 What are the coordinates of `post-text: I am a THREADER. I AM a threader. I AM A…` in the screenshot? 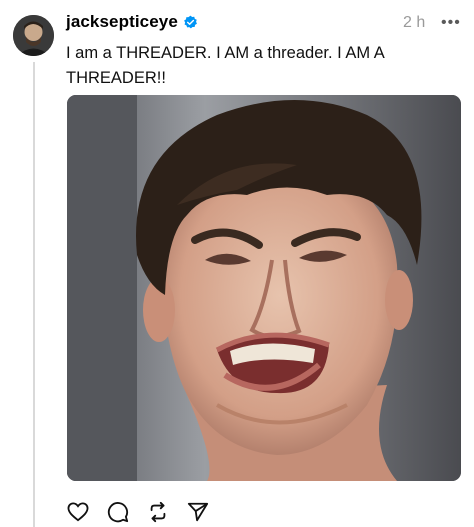 It's located at (225, 65).